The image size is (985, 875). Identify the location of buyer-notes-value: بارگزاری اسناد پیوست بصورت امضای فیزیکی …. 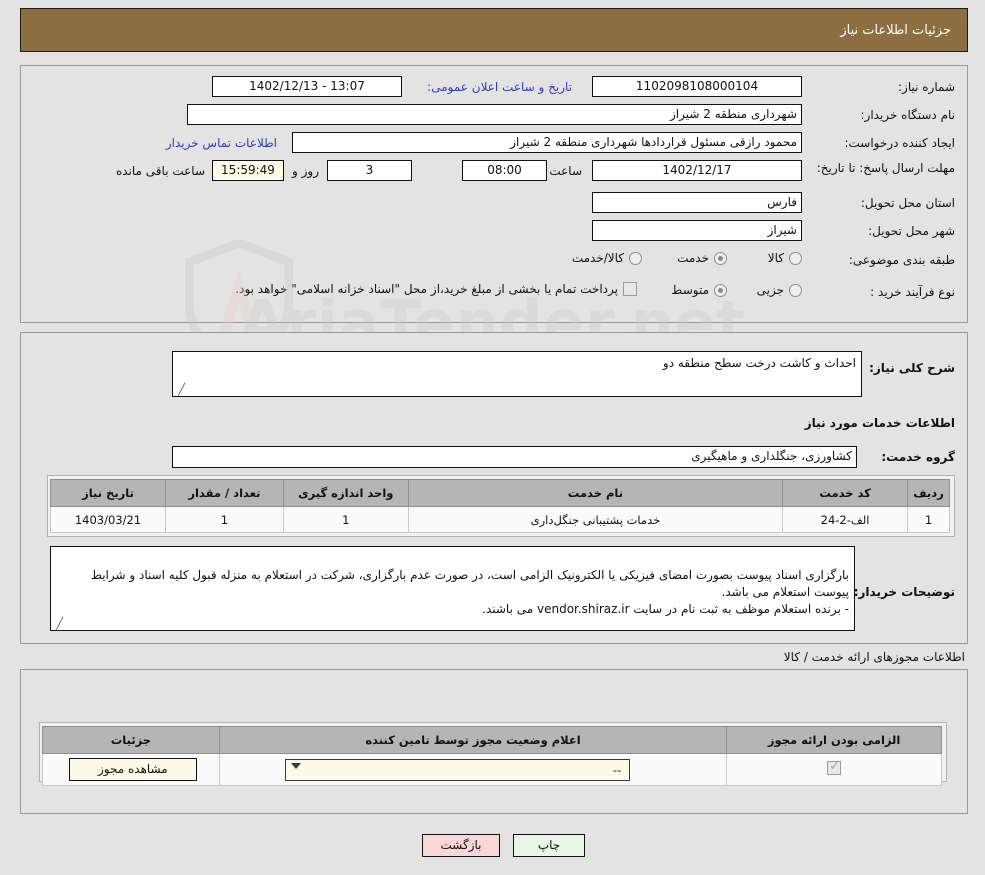
(469, 592).